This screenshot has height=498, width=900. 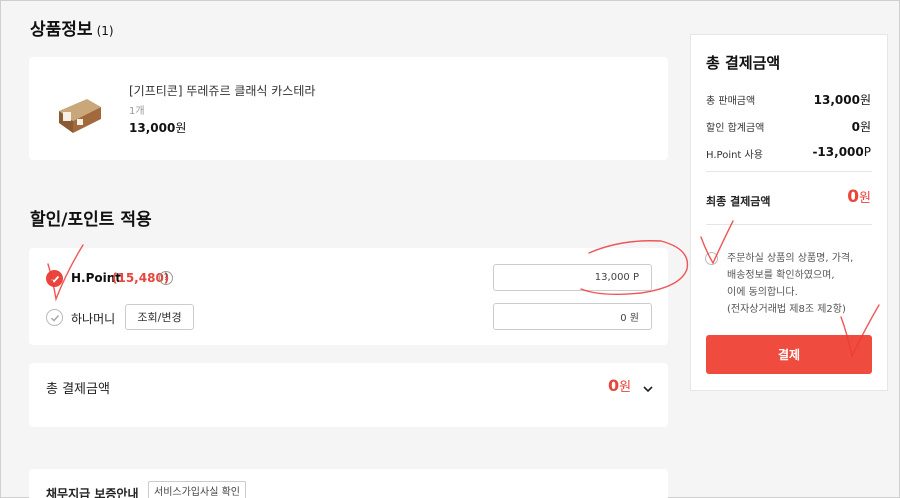 What do you see at coordinates (790, 258) in the screenshot?
I see `agreement-line: 주문하실 상품의 상품명, 가격,` at bounding box center [790, 258].